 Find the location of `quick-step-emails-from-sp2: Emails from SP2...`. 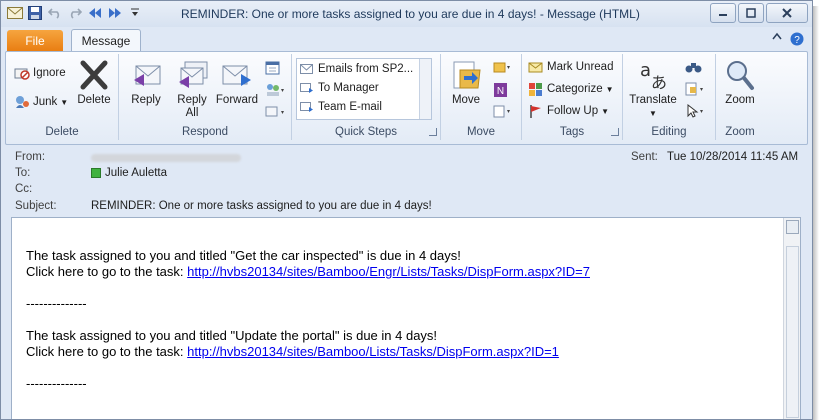

quick-step-emails-from-sp2: Emails from SP2... is located at coordinates (364, 68).